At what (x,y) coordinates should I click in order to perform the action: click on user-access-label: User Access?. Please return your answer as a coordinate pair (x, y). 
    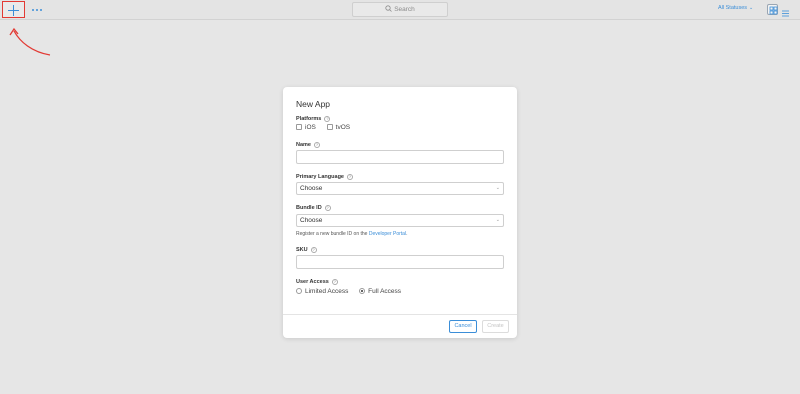
    Looking at the image, I should click on (317, 282).